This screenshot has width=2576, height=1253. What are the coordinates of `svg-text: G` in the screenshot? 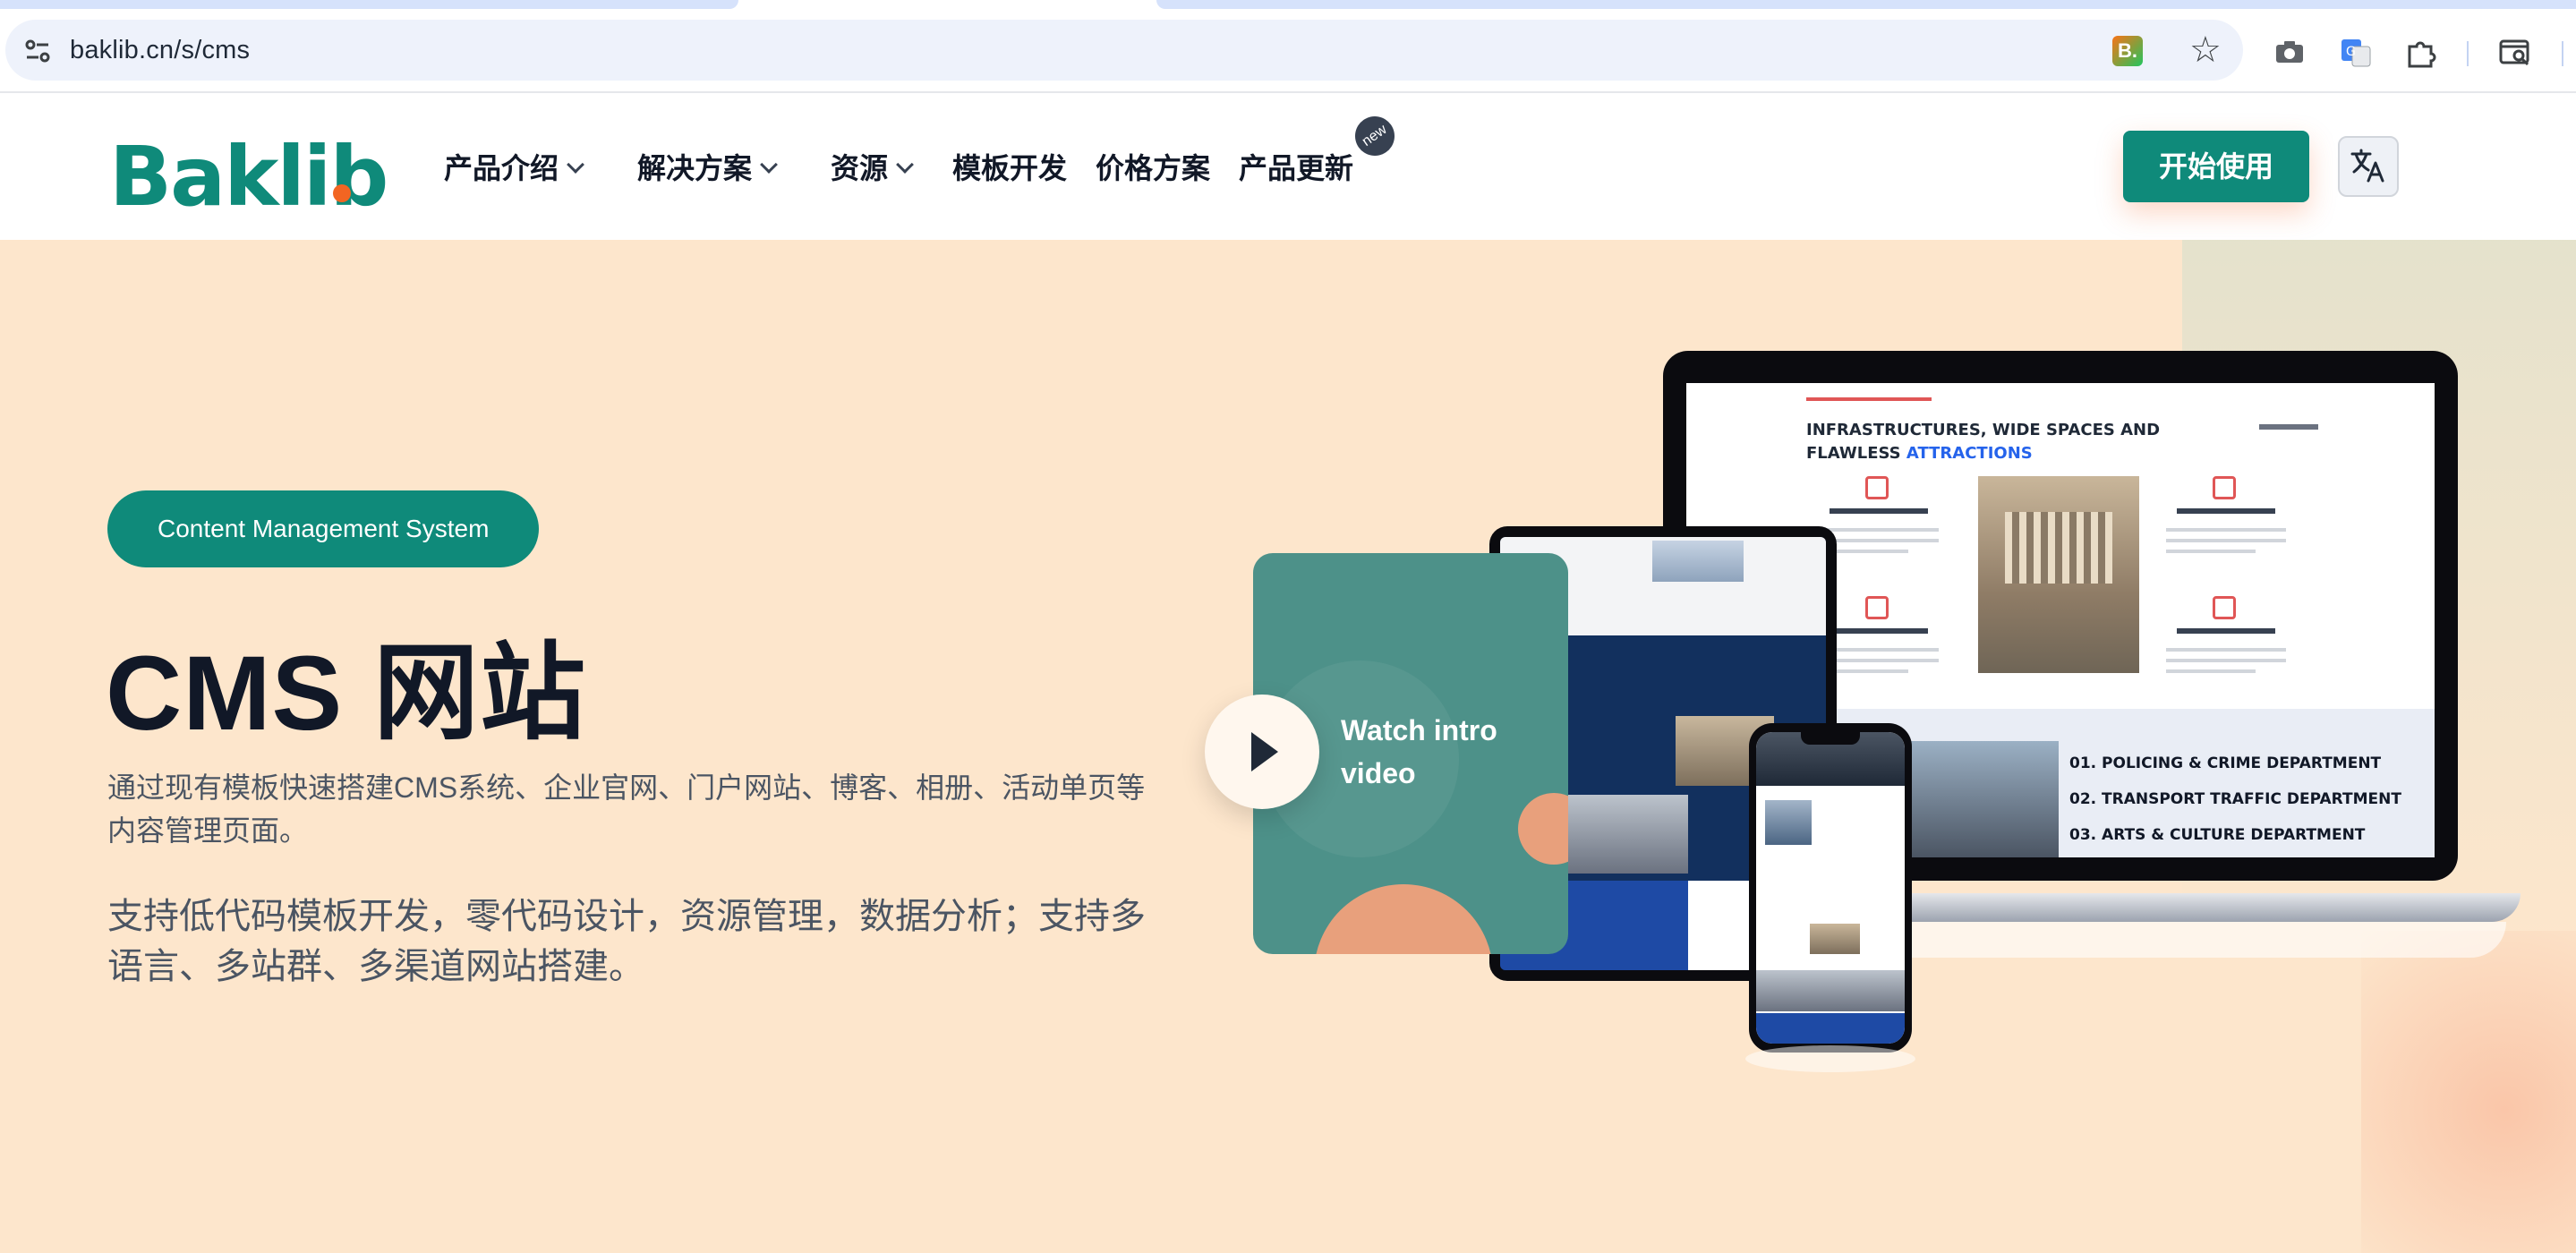 It's located at (2351, 52).